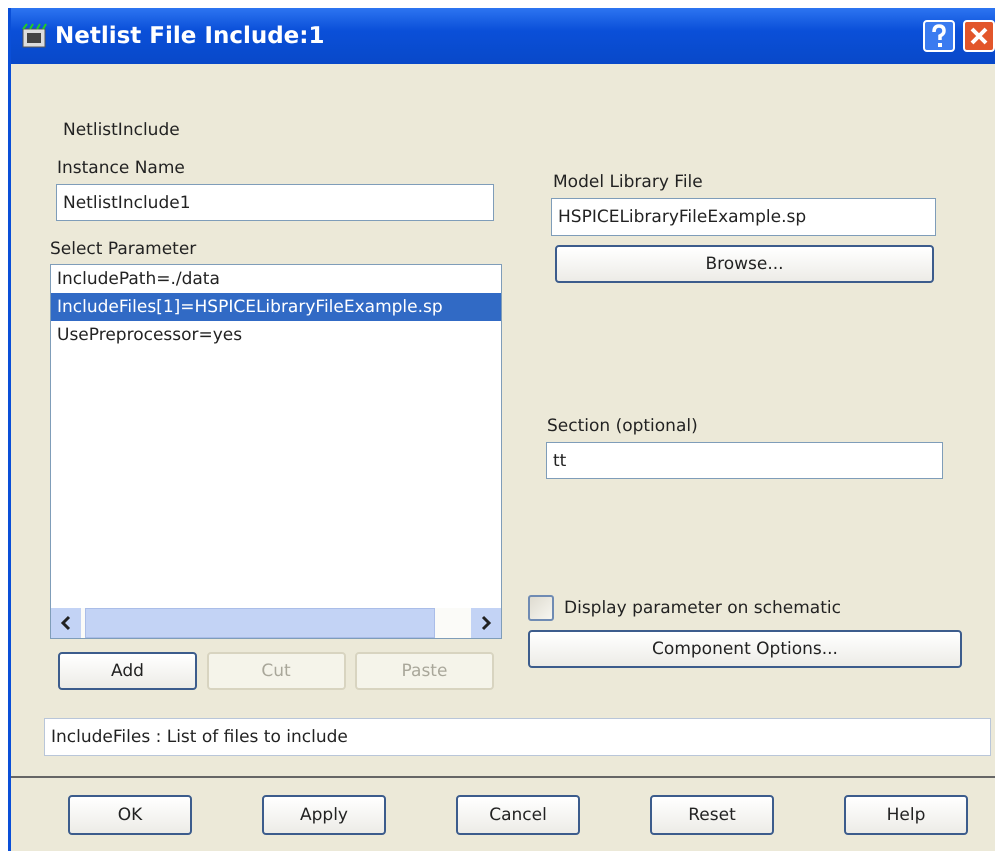 Image resolution: width=995 pixels, height=851 pixels. Describe the element at coordinates (130, 815) in the screenshot. I see `dialog-button: OK` at that location.